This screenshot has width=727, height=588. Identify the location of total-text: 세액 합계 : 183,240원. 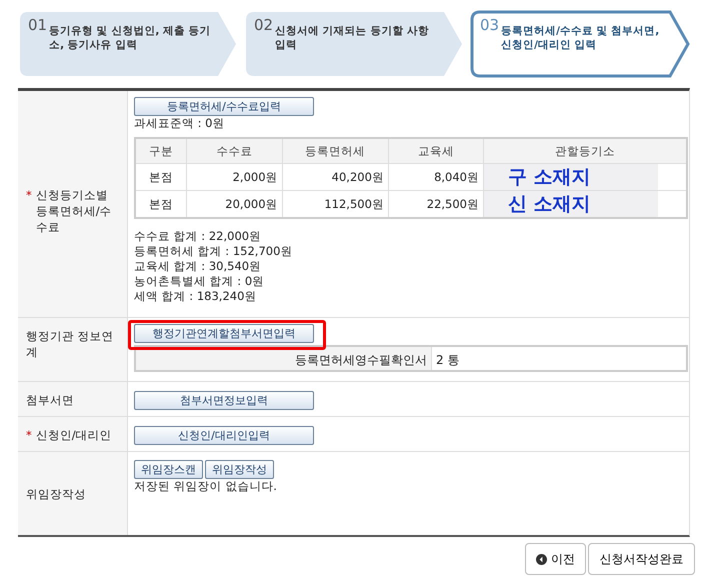
(196, 296).